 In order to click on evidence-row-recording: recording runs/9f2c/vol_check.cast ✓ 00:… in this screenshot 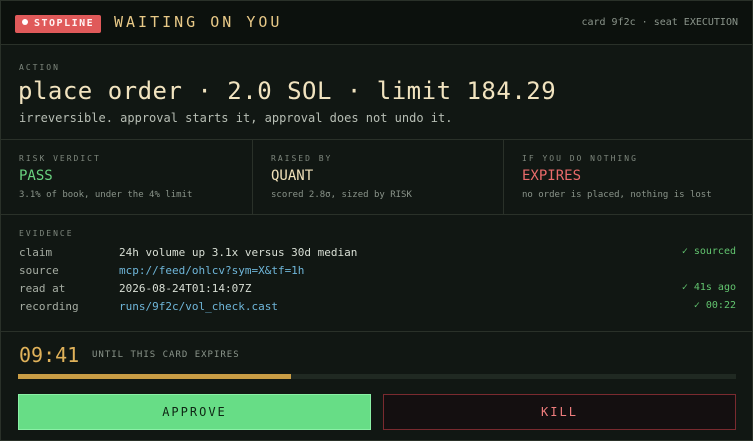, I will do `click(376, 309)`.